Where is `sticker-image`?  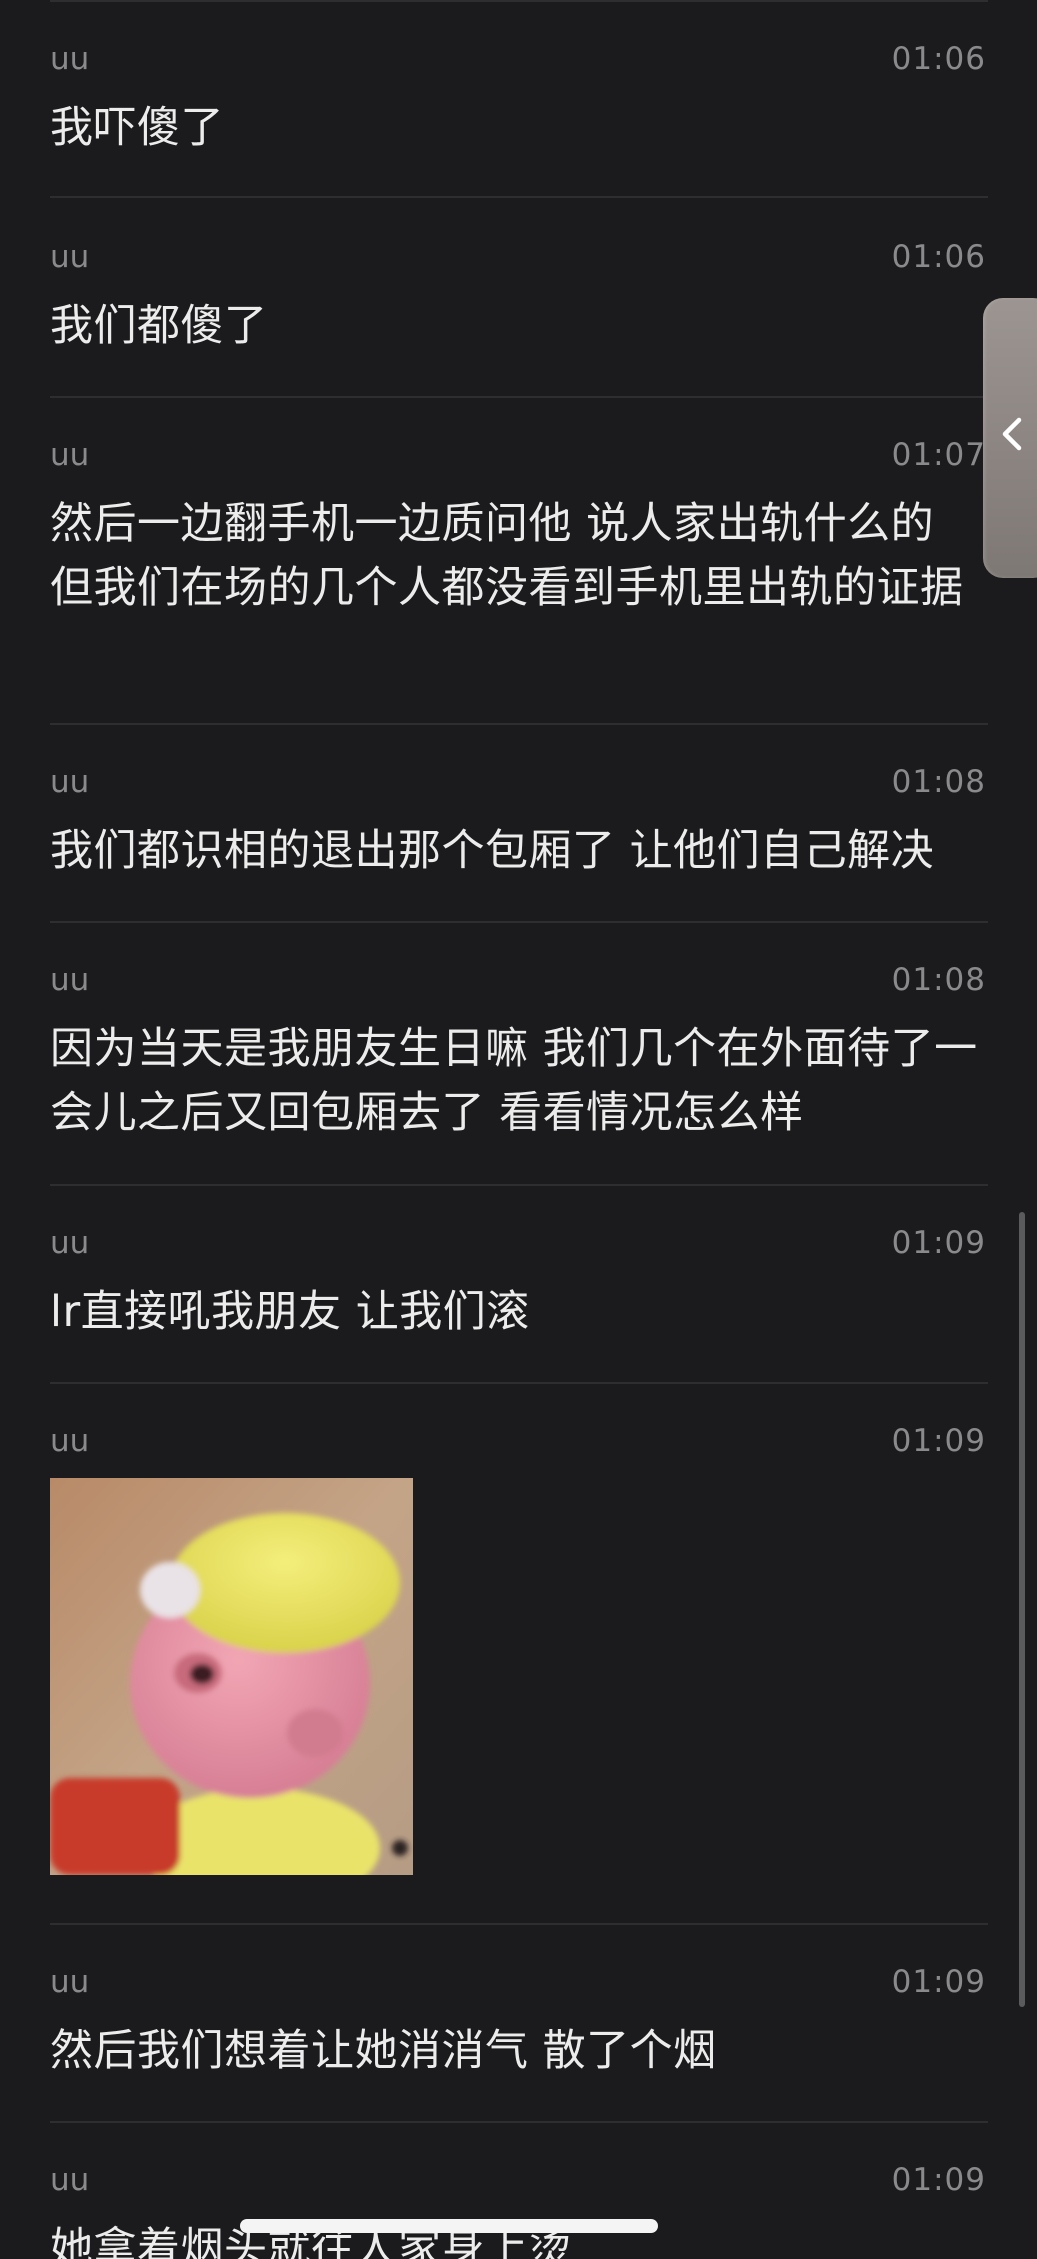
sticker-image is located at coordinates (231, 1676).